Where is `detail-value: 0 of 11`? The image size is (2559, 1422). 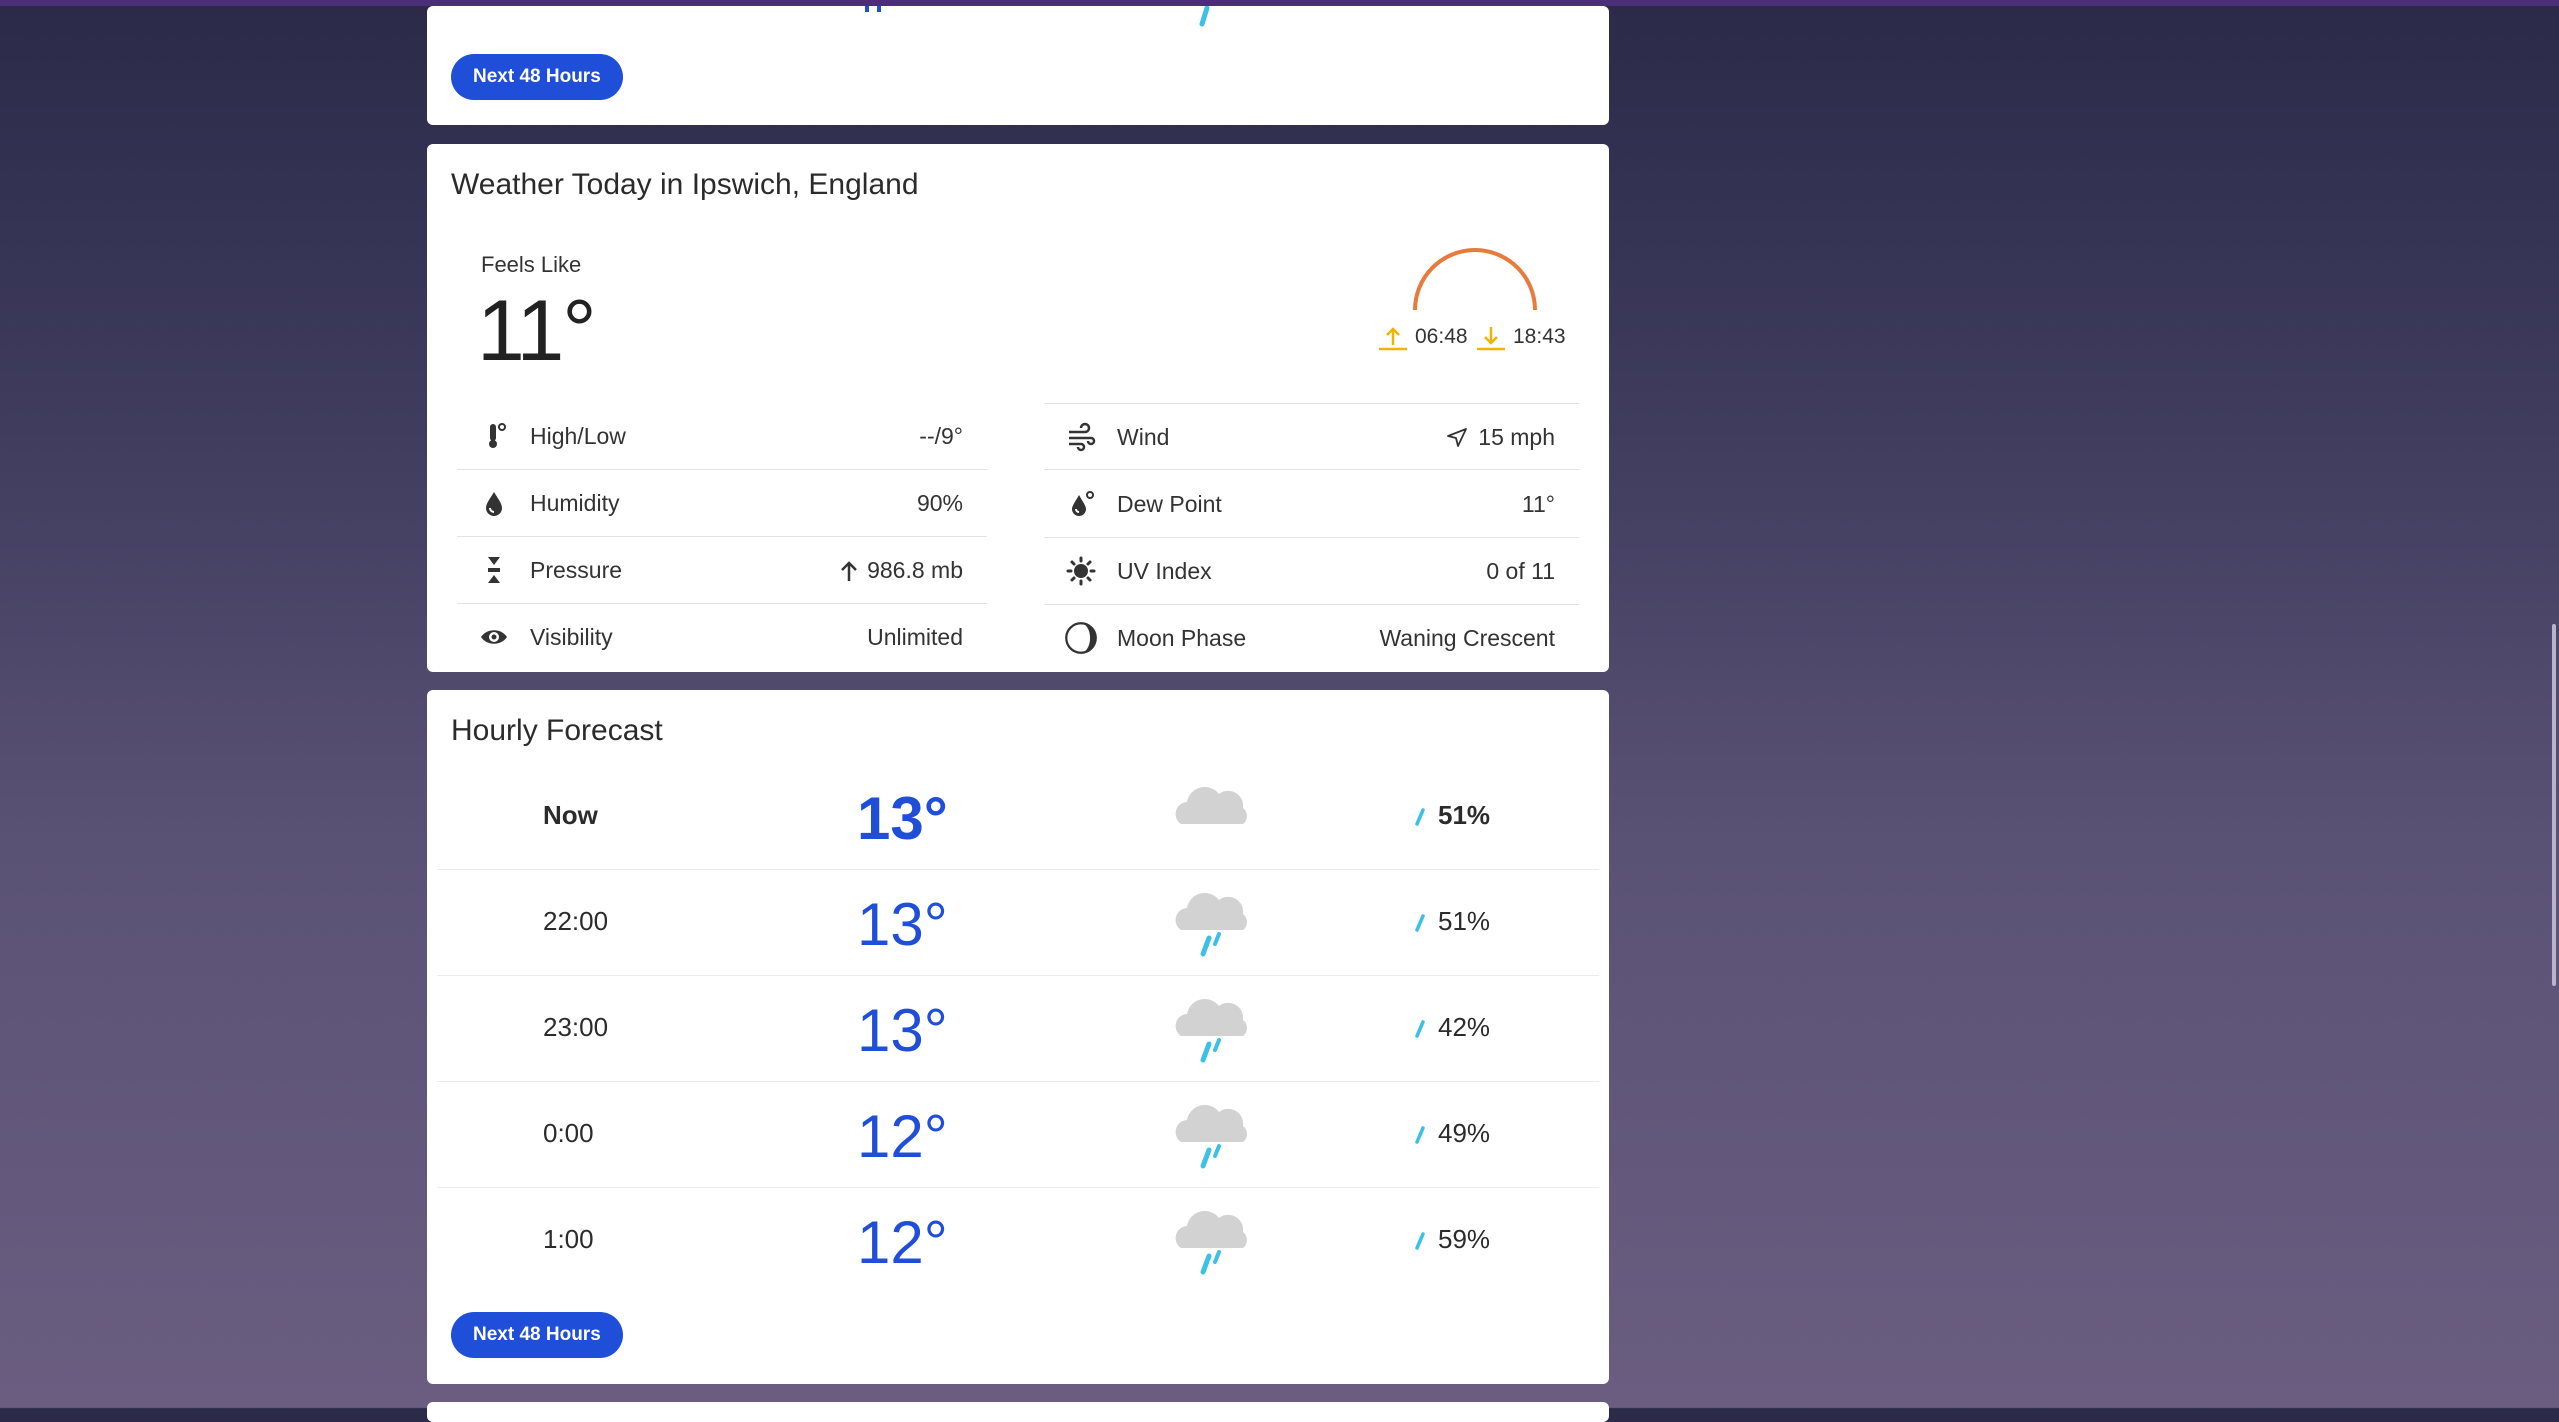 detail-value: 0 of 11 is located at coordinates (1520, 571).